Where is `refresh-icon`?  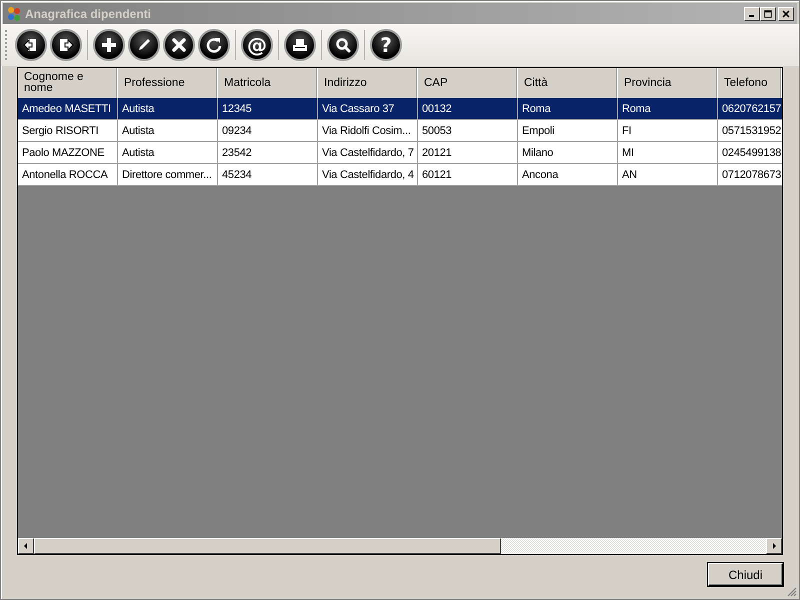
refresh-icon is located at coordinates (214, 45).